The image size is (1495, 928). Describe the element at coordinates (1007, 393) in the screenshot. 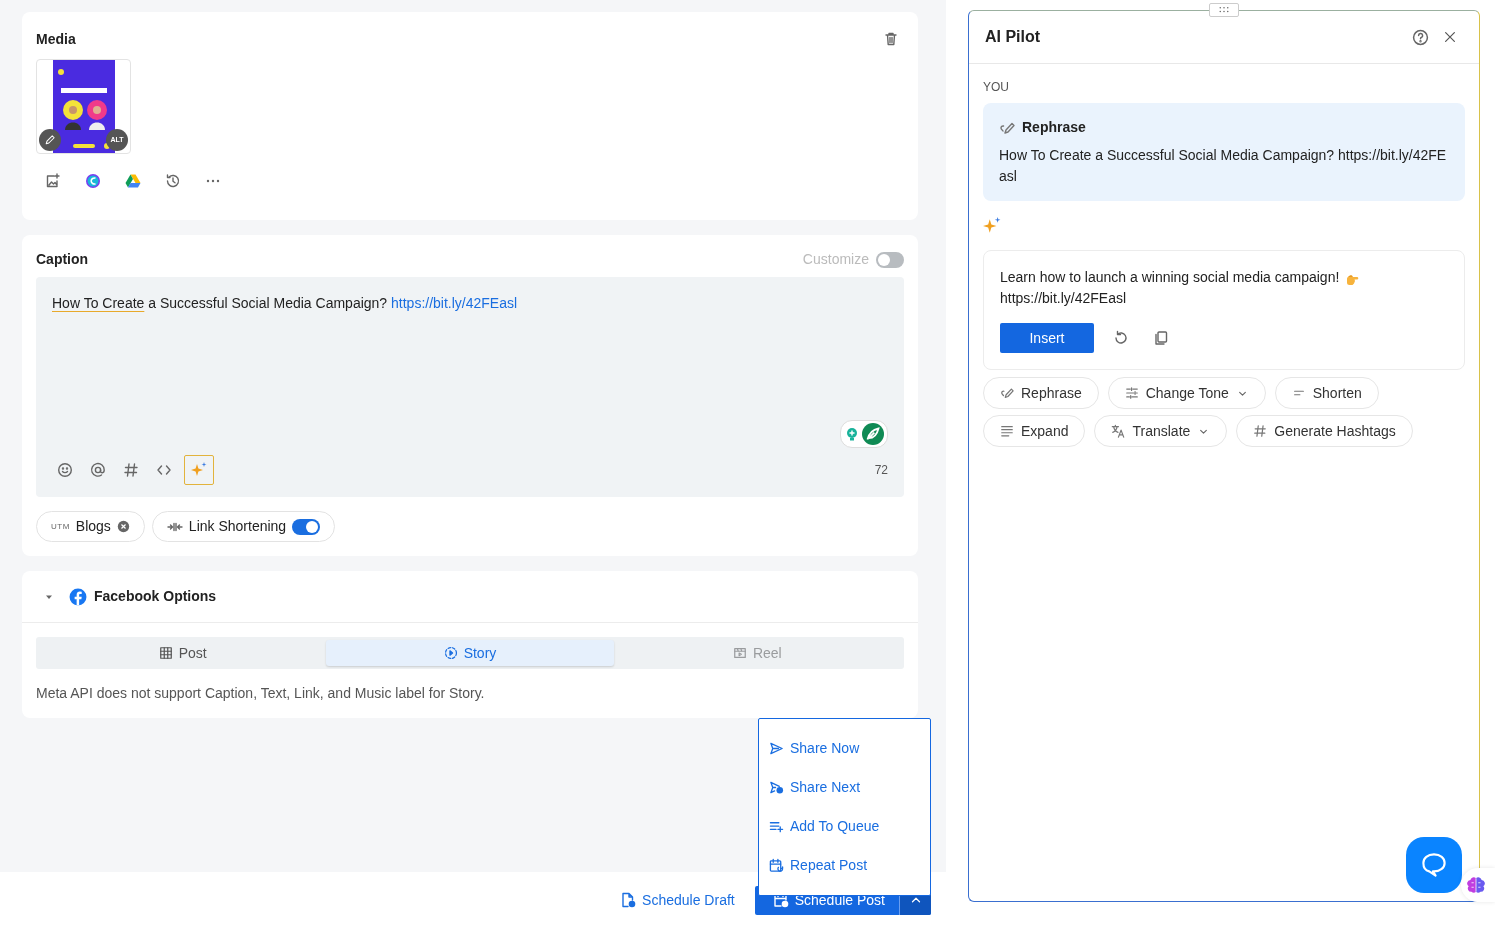

I see `pen-icon` at that location.